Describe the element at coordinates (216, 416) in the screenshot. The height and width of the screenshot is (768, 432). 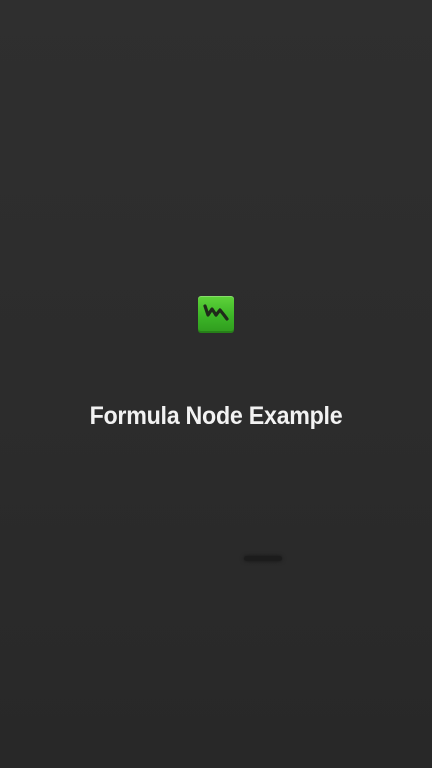
I see `app-title: Formula Node Example` at that location.